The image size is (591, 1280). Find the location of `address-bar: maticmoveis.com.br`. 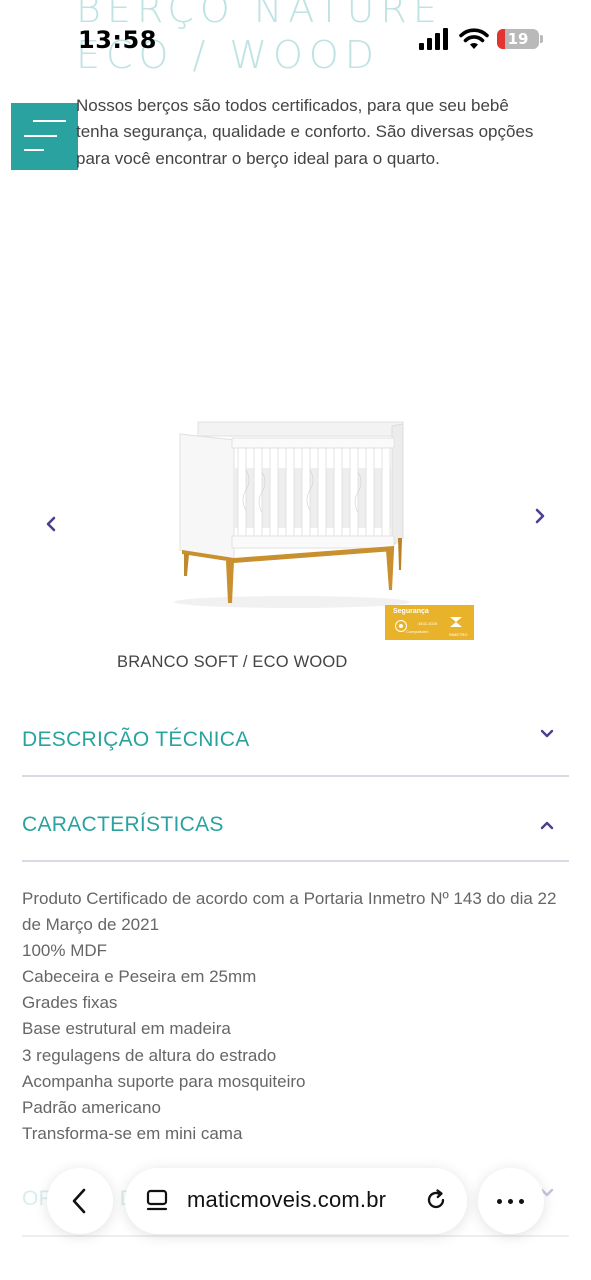

address-bar: maticmoveis.com.br is located at coordinates (296, 1201).